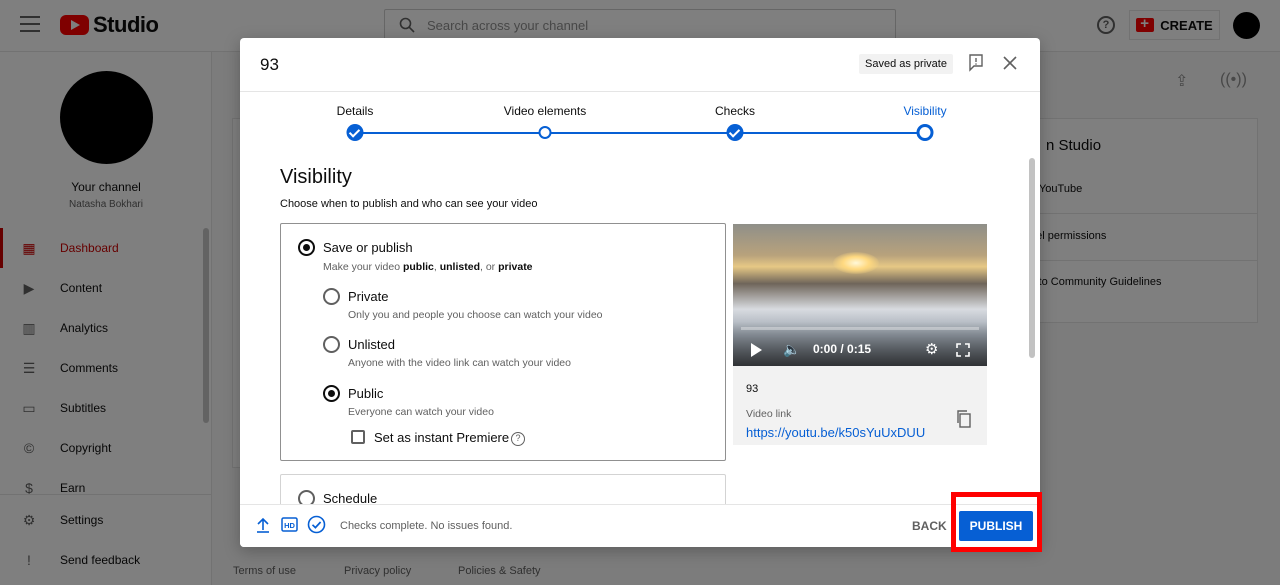  I want to click on player-settings-icon: ⚙, so click(931, 349).